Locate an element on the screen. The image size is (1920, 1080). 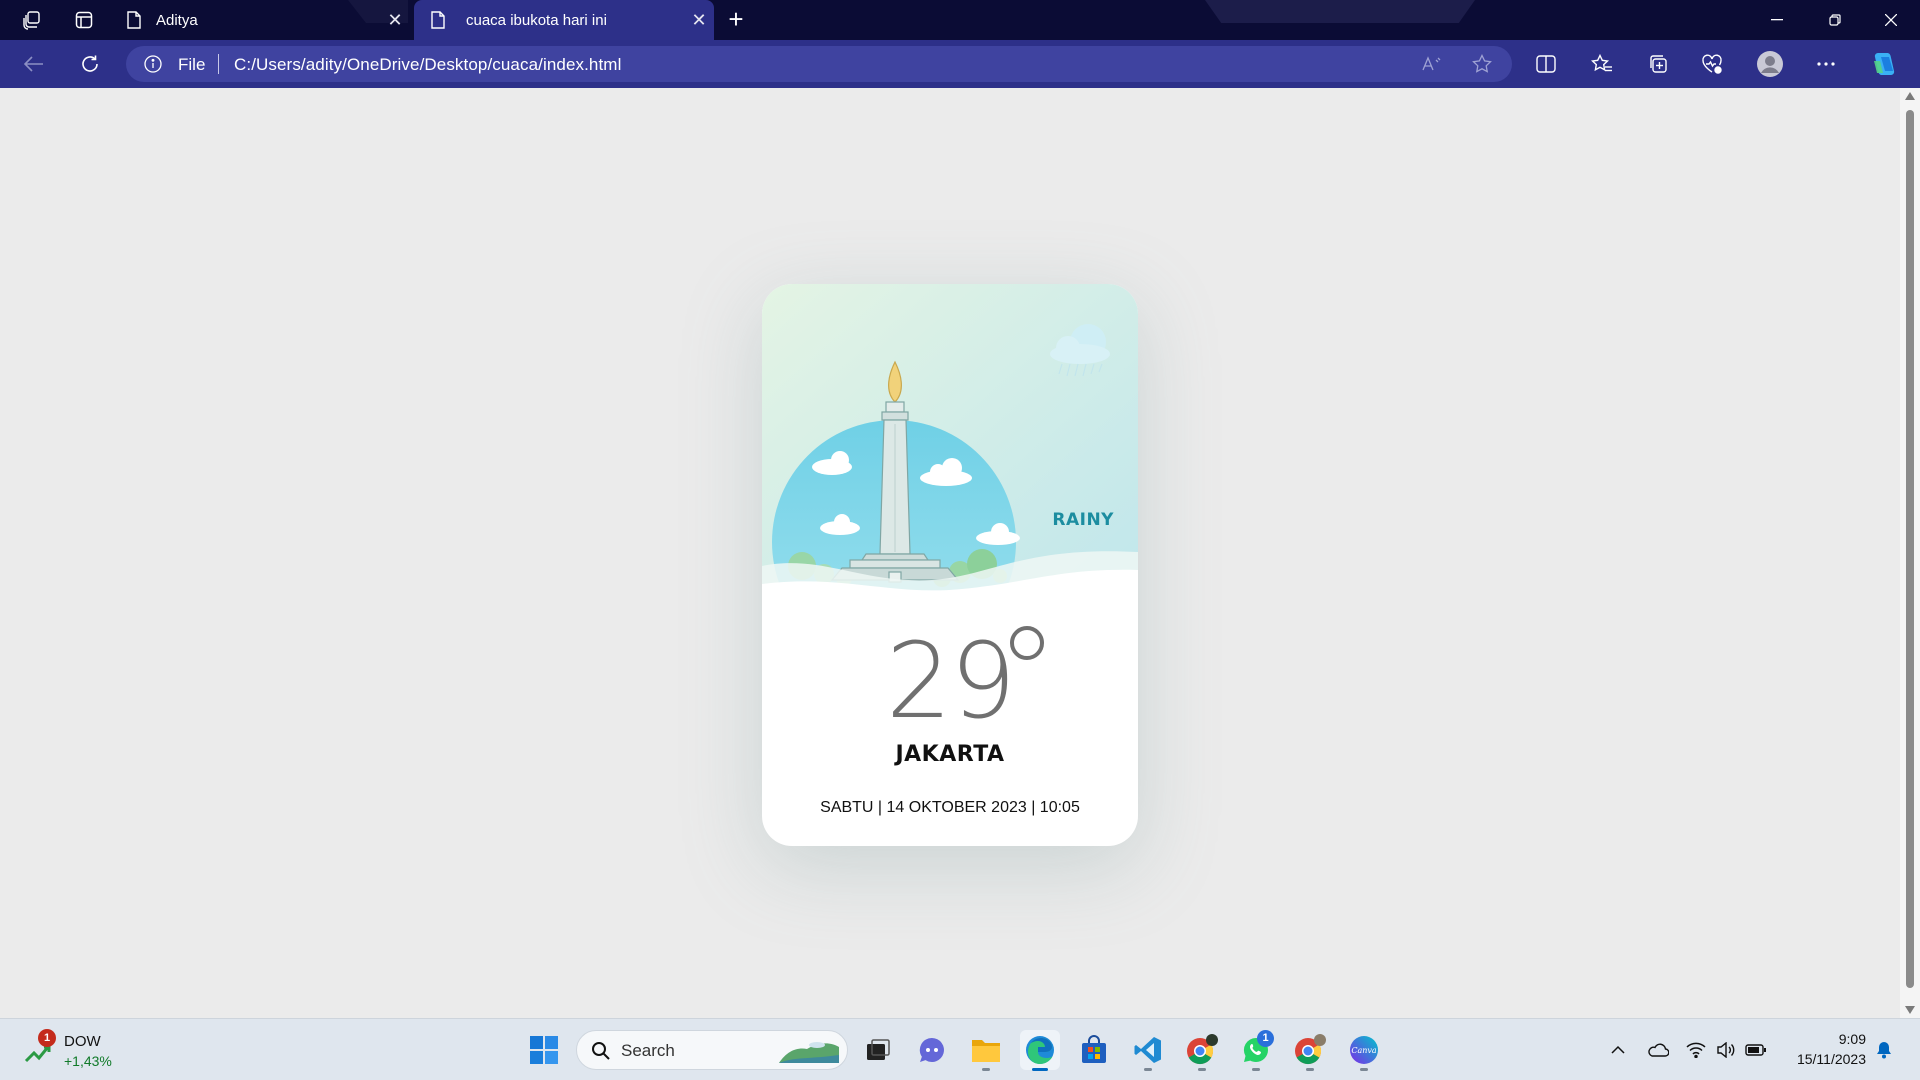
canva-icon: Canva is located at coordinates (1364, 1050).